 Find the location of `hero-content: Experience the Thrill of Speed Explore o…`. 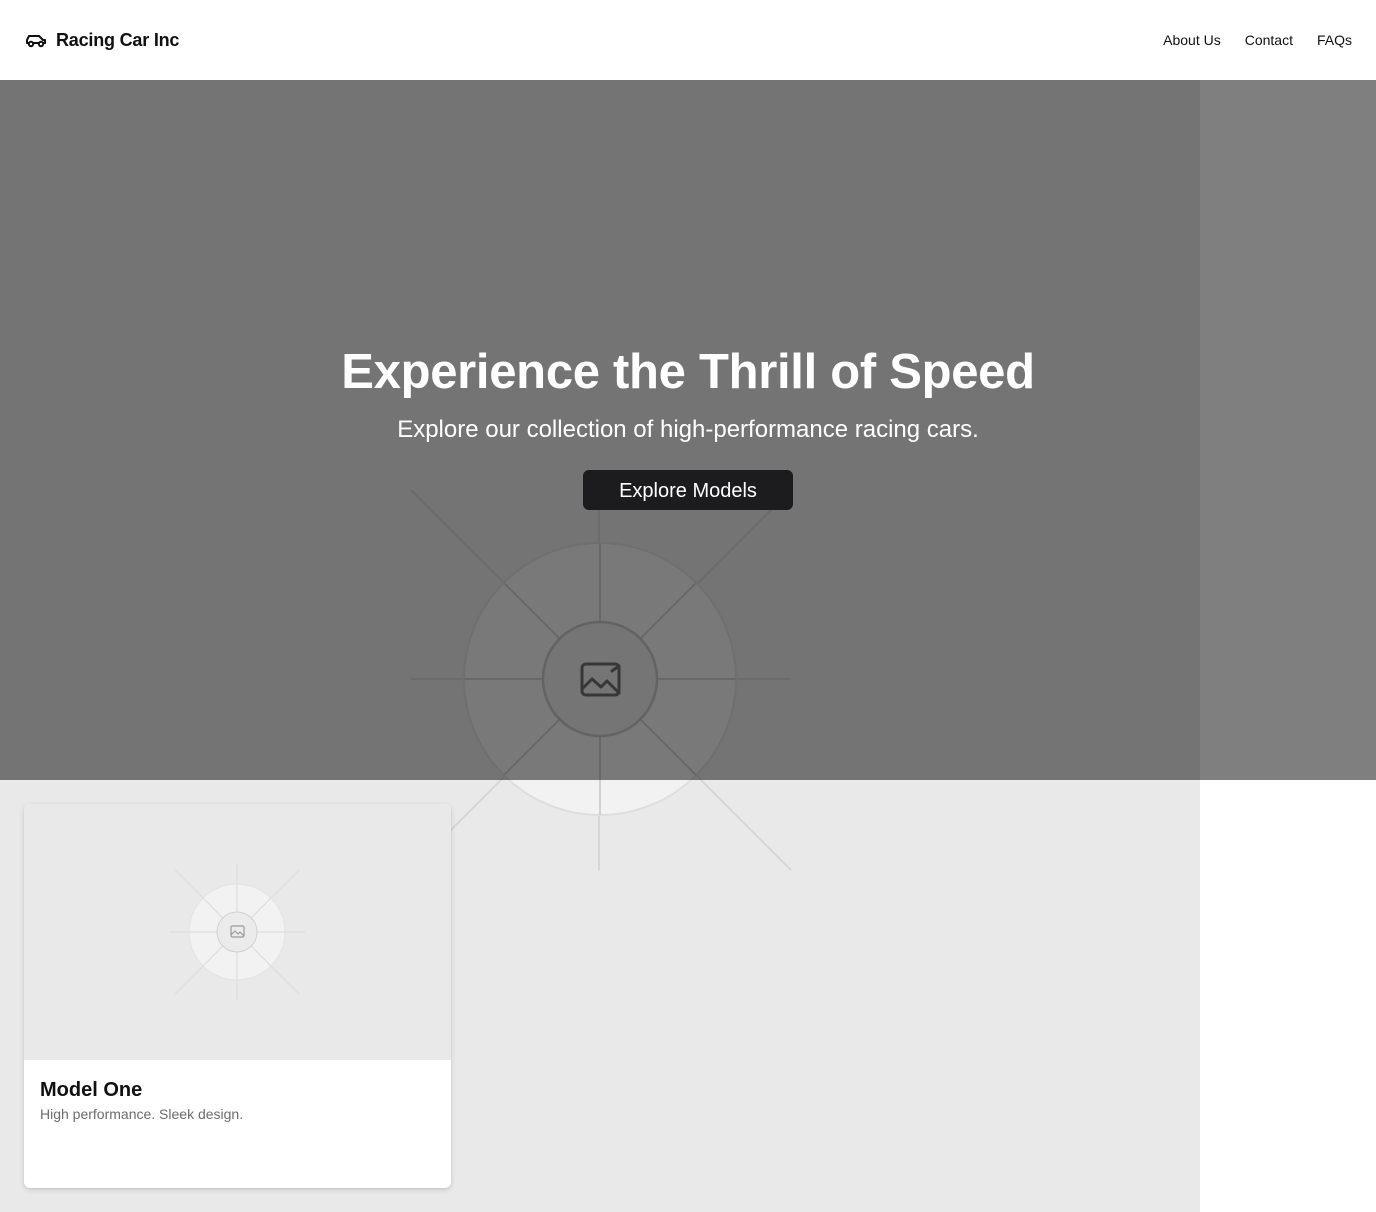

hero-content: Experience the Thrill of Speed Explore o… is located at coordinates (688, 426).